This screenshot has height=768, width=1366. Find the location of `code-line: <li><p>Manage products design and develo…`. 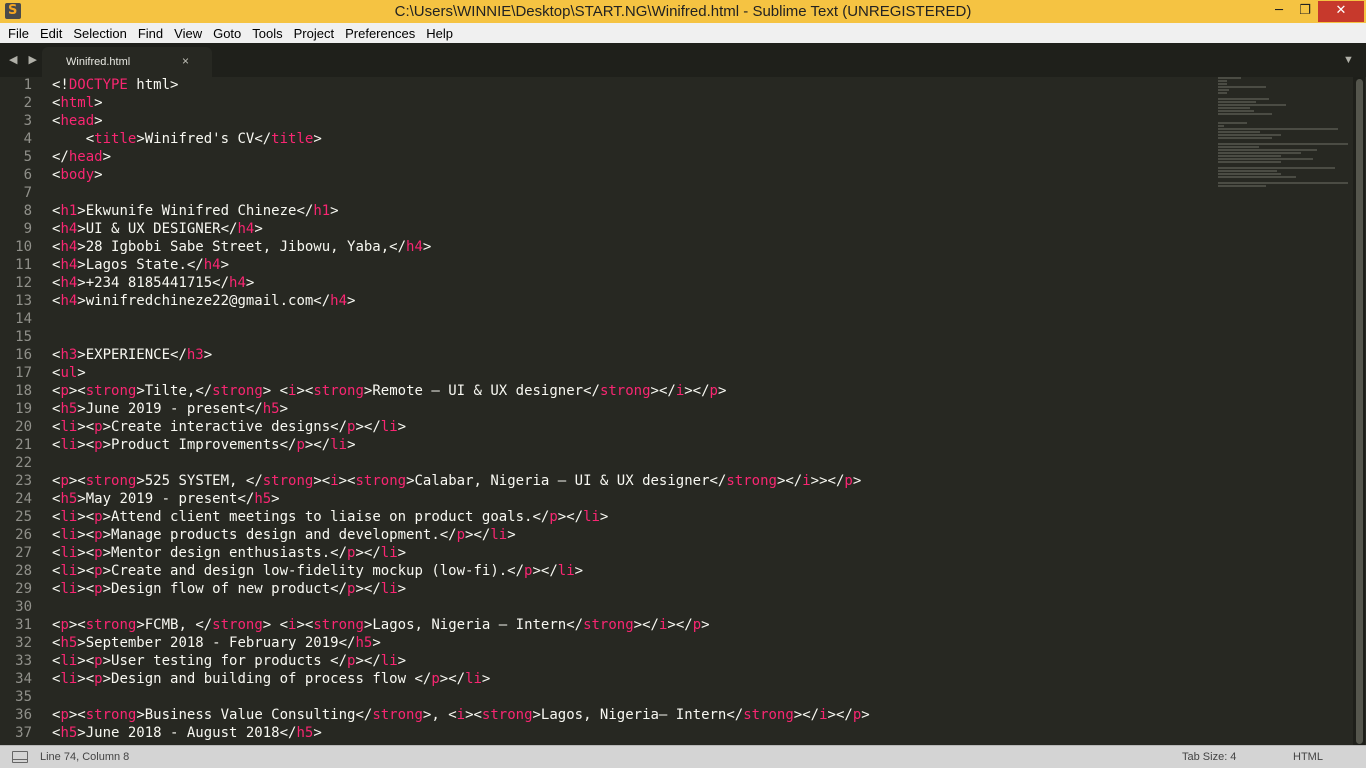

code-line: <li><p>Manage products design and develo… is located at coordinates (627, 536).